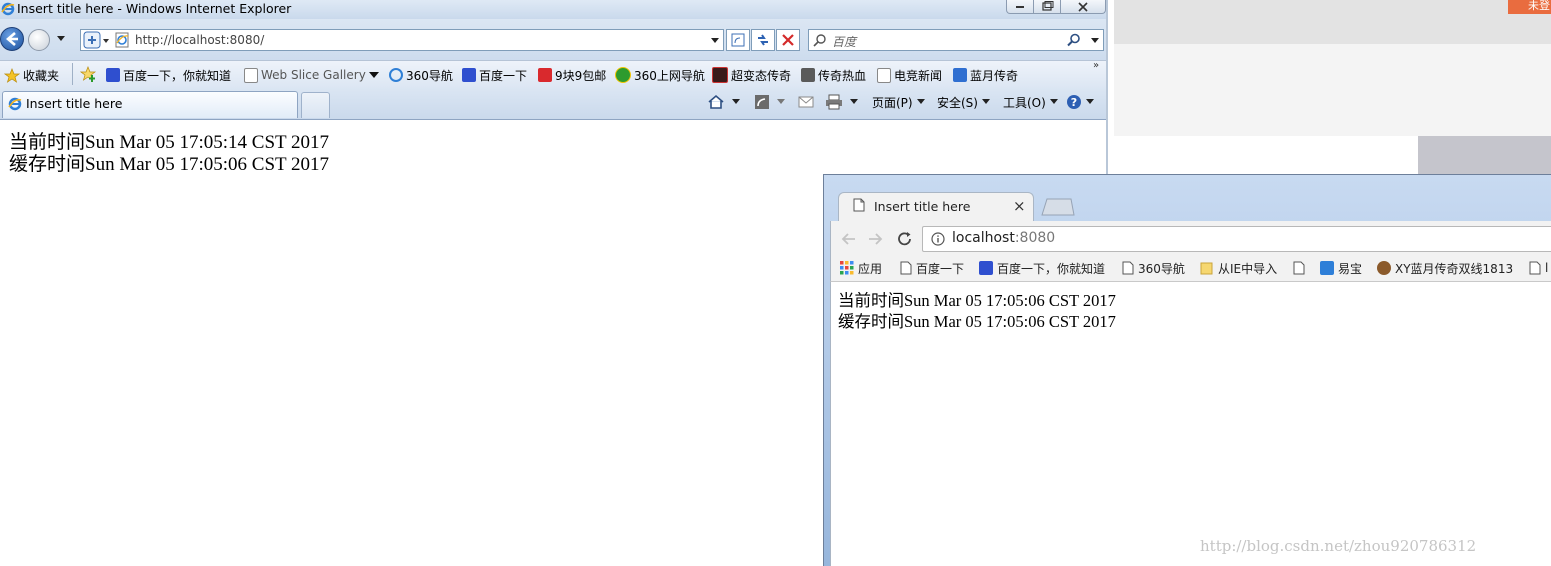  Describe the element at coordinates (545, 75) in the screenshot. I see `red-square-icon` at that location.